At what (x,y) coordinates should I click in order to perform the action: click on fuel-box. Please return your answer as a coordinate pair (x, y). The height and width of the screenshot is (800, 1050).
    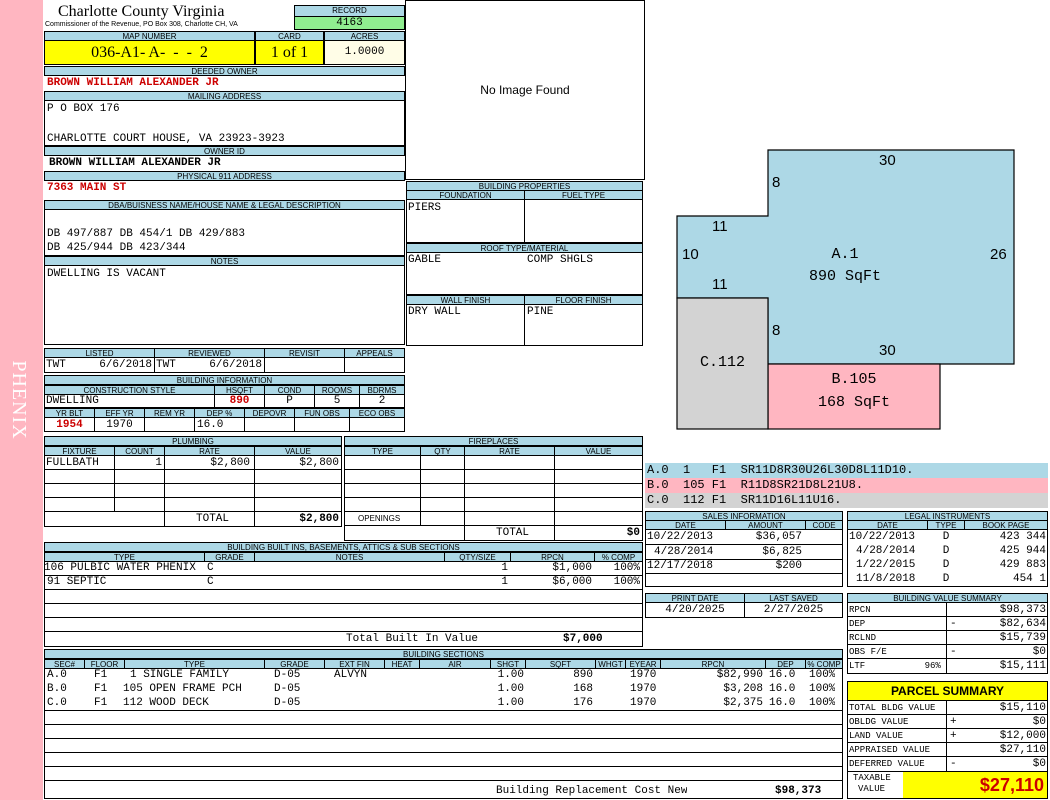
    Looking at the image, I should click on (583, 221).